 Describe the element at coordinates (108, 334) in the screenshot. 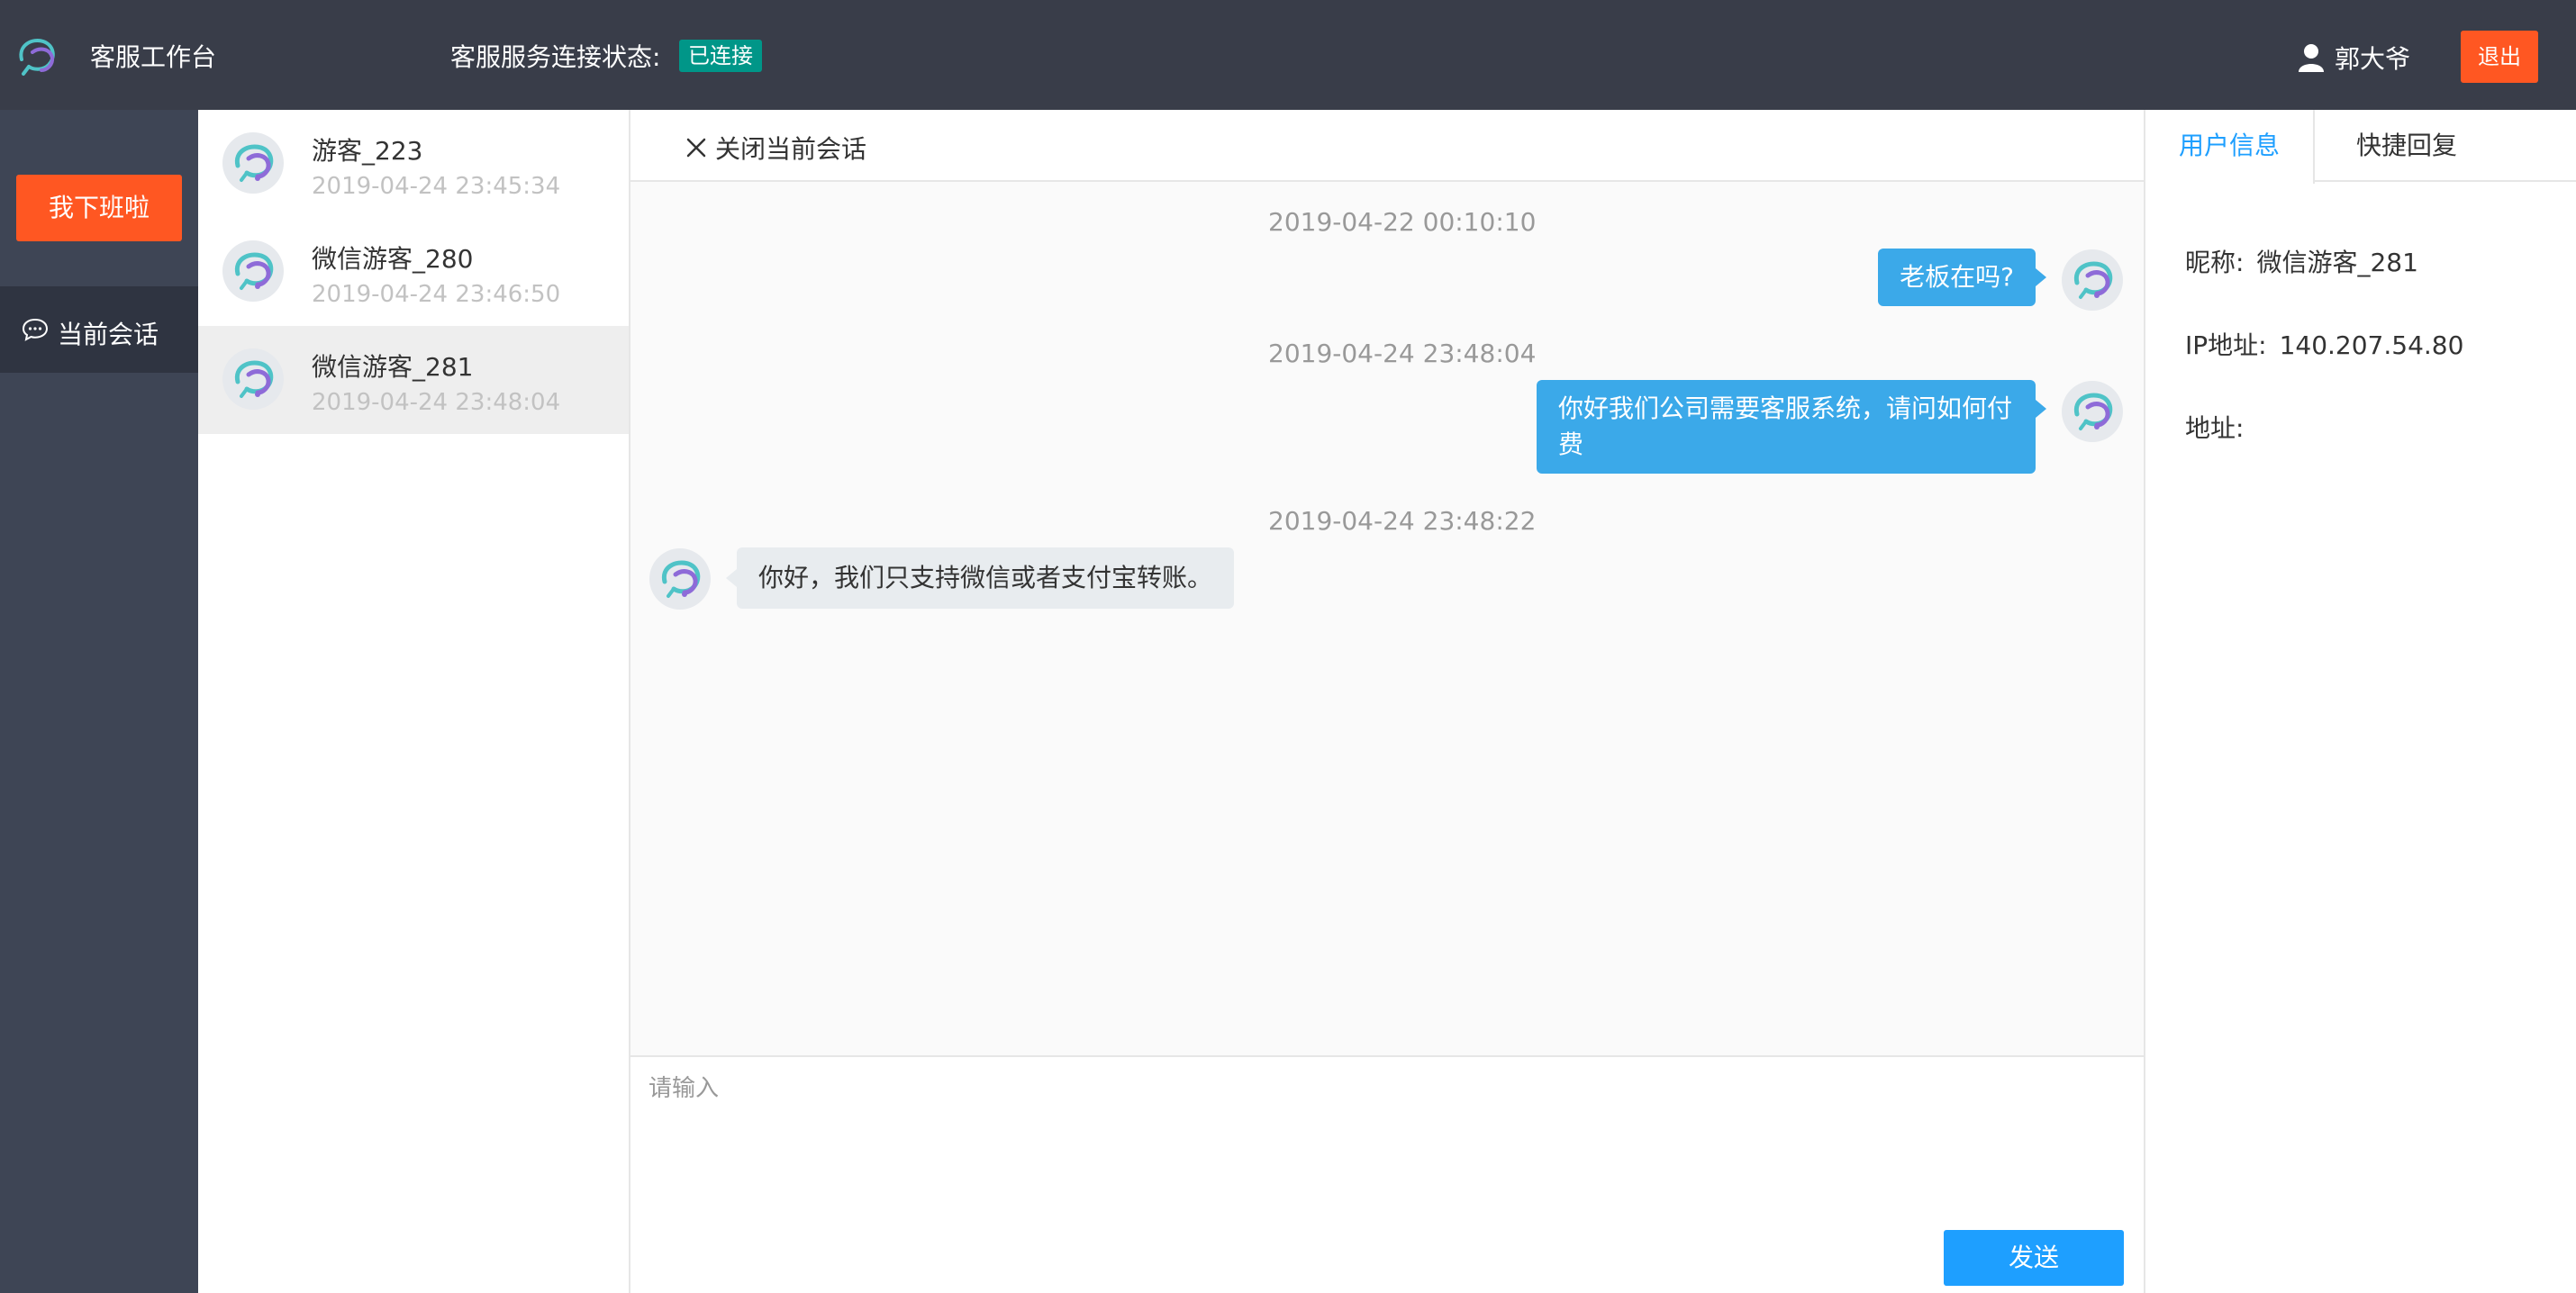

I see `nav-current-sessions-label: 当前会话` at that location.